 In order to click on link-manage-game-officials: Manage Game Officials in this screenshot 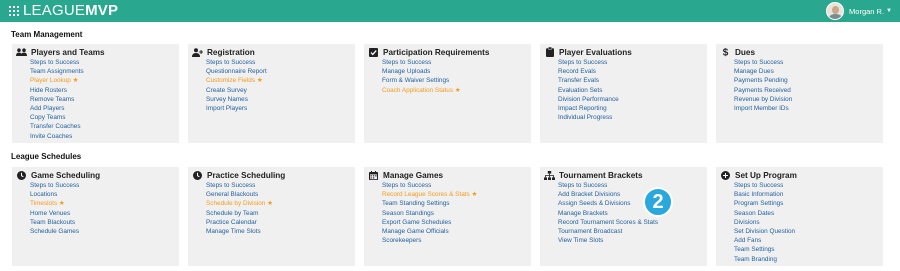, I will do `click(429, 231)`.